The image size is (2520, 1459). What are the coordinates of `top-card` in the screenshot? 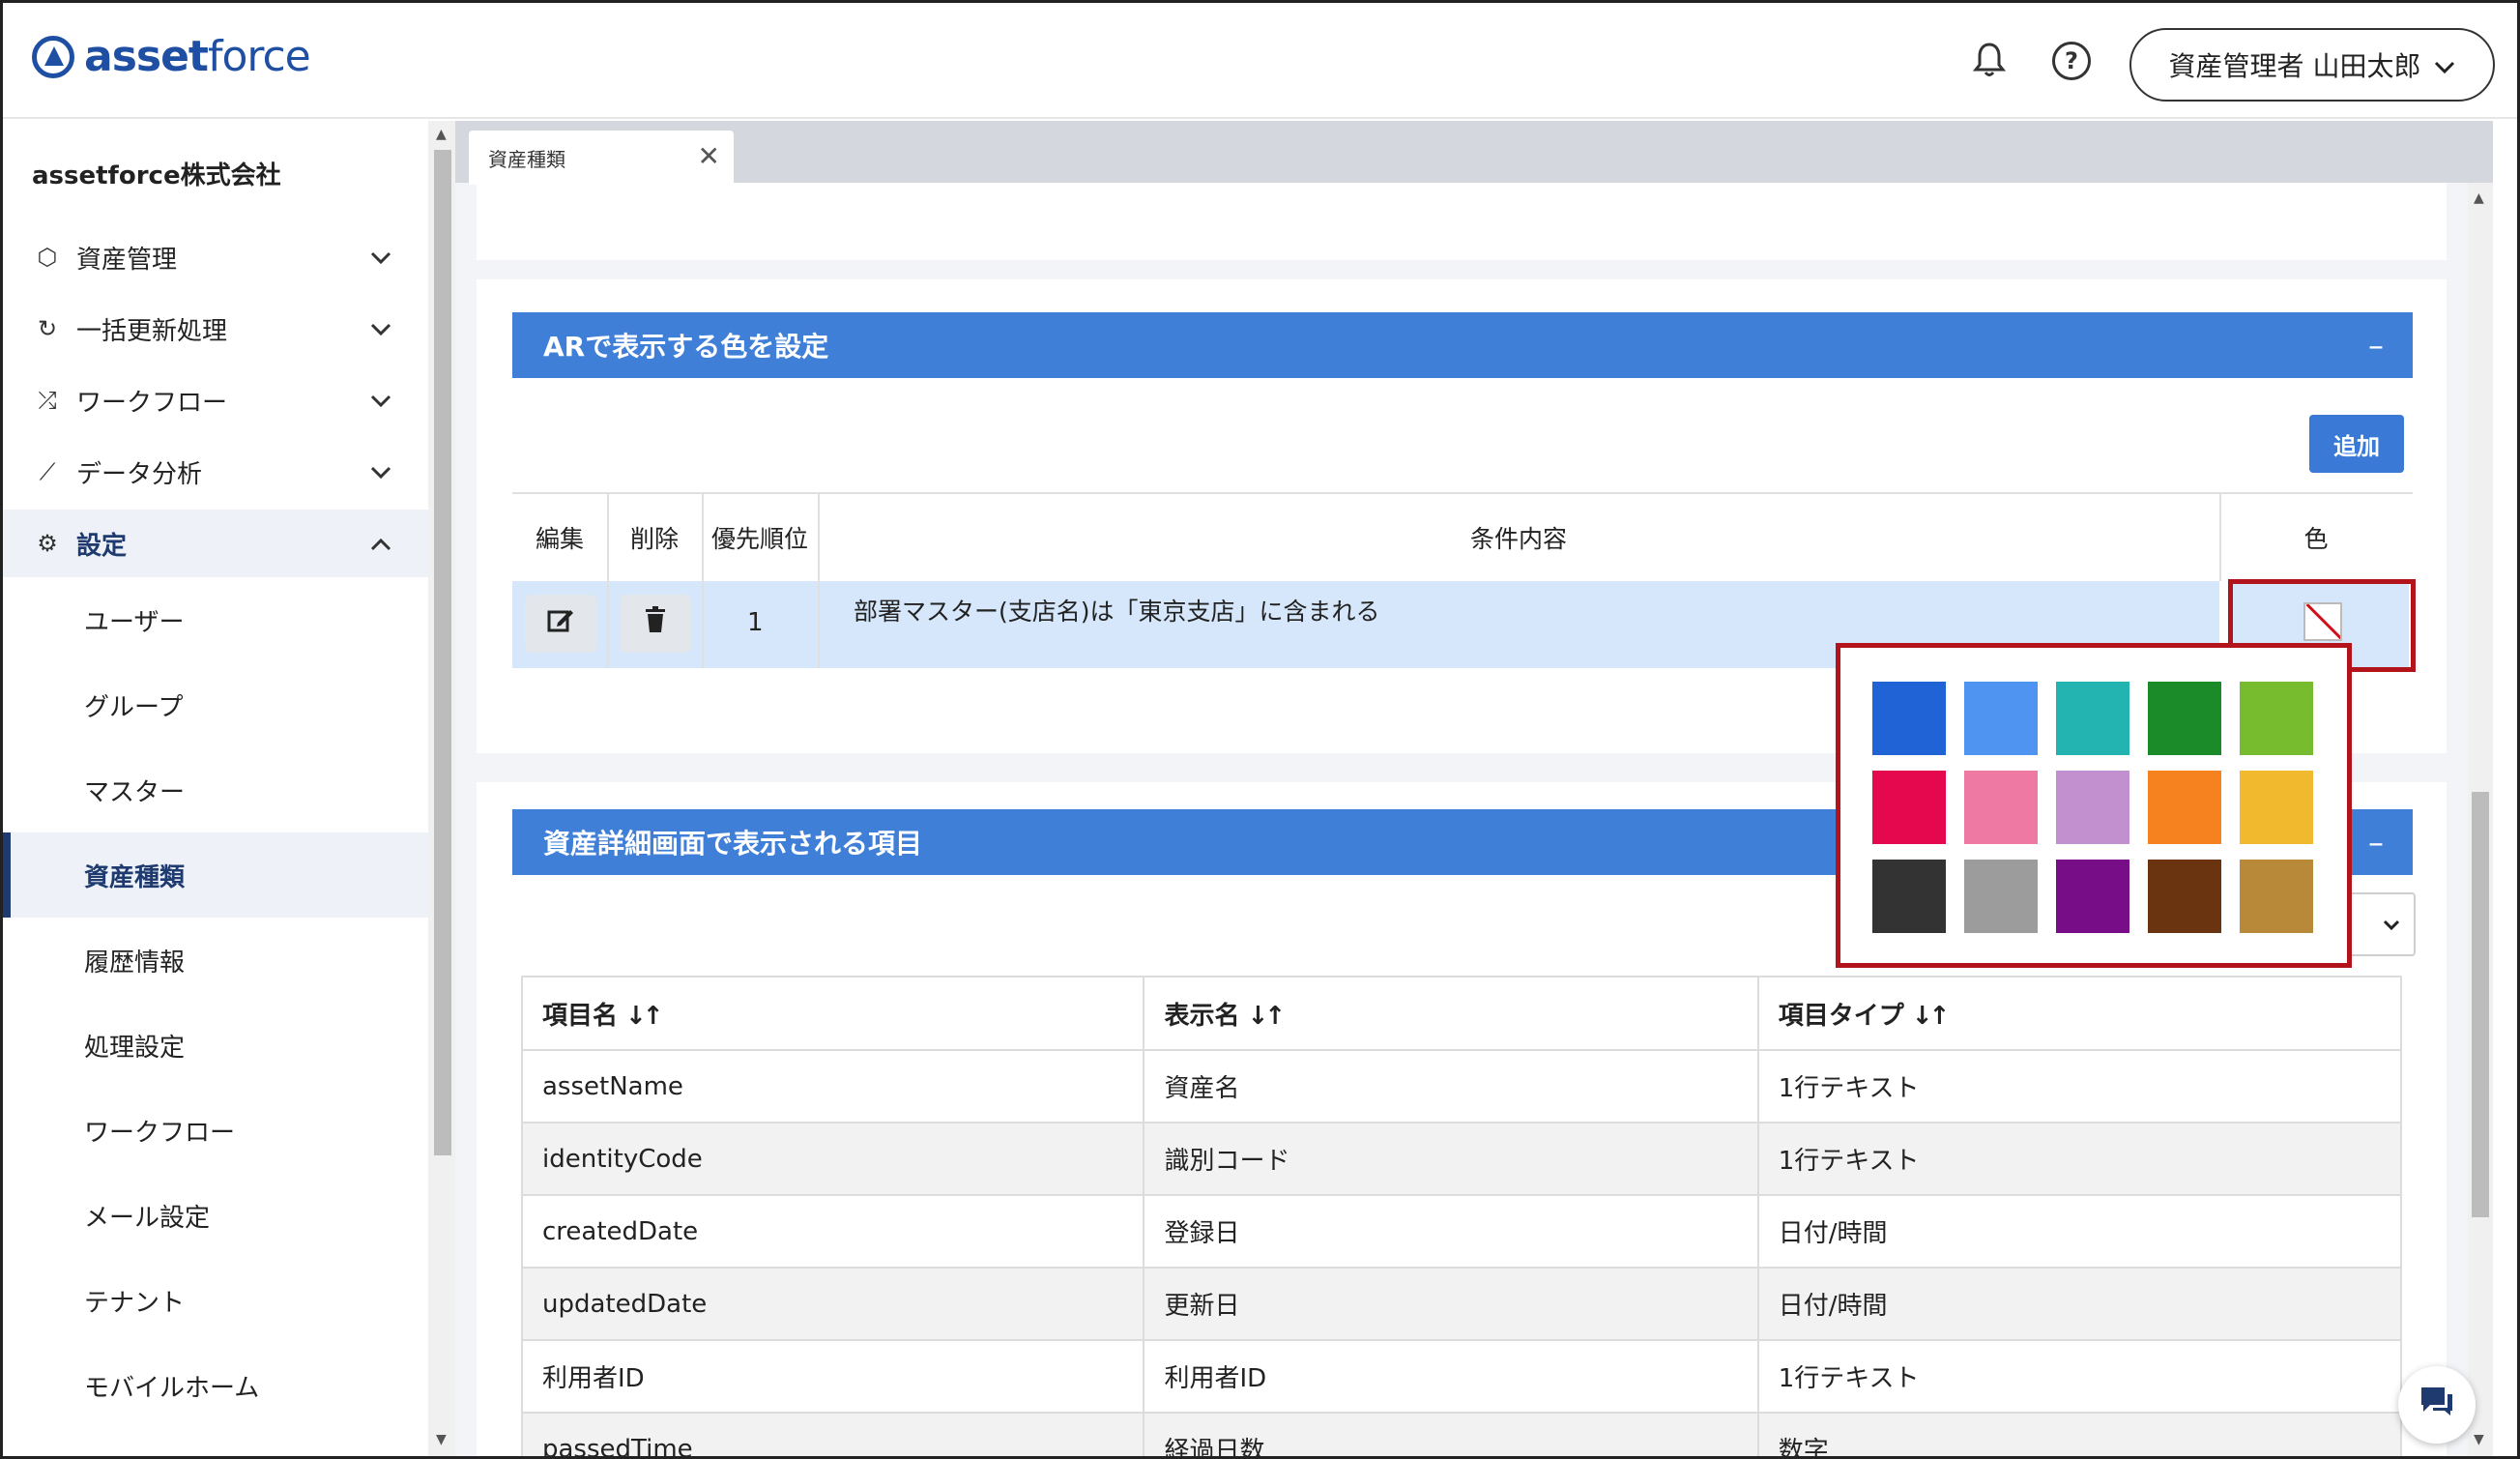 It's located at (1462, 221).